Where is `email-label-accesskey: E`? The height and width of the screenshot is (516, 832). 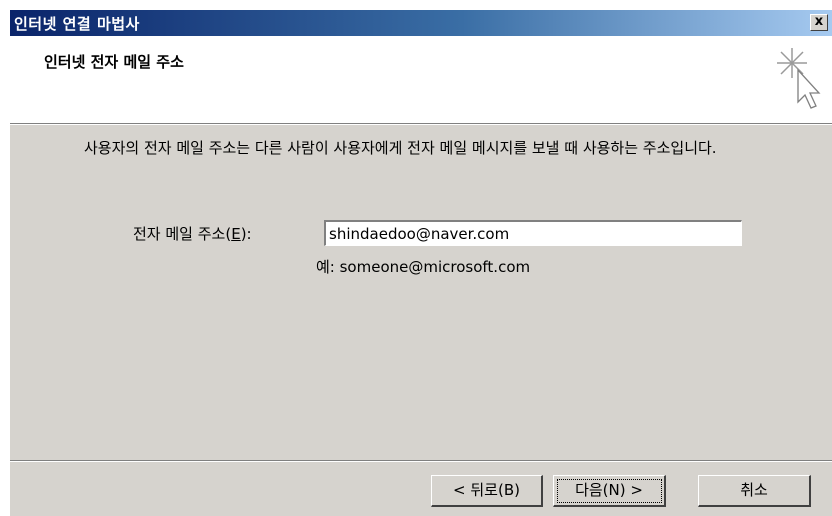
email-label-accesskey: E is located at coordinates (236, 234).